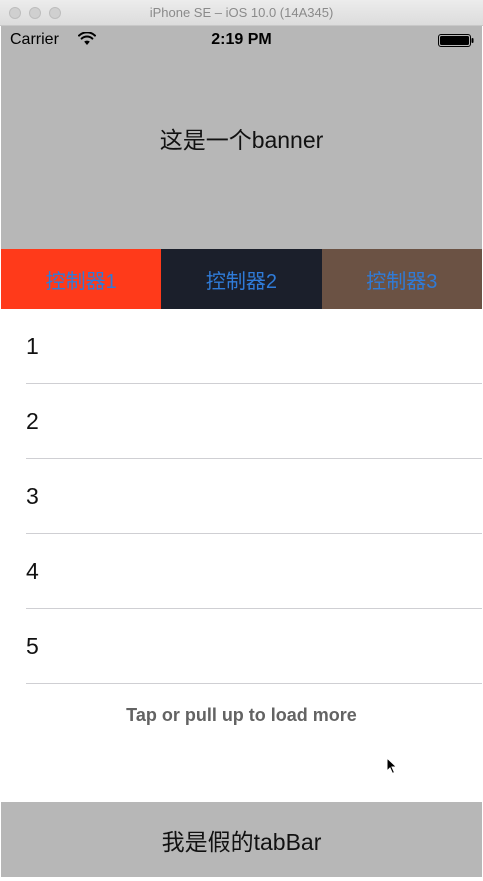  Describe the element at coordinates (456, 40) in the screenshot. I see `battery-icon` at that location.